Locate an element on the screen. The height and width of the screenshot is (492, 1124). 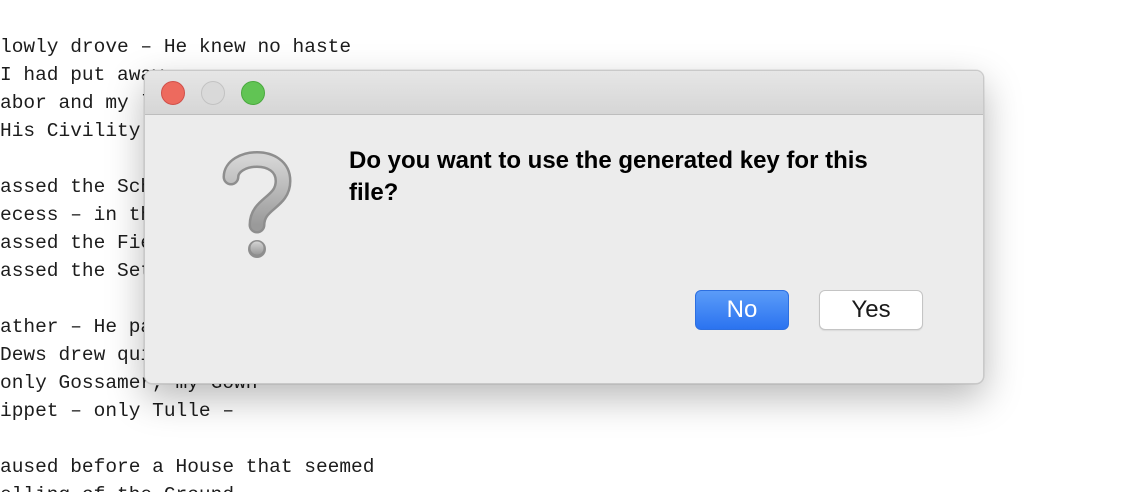
no-button: No is located at coordinates (742, 310).